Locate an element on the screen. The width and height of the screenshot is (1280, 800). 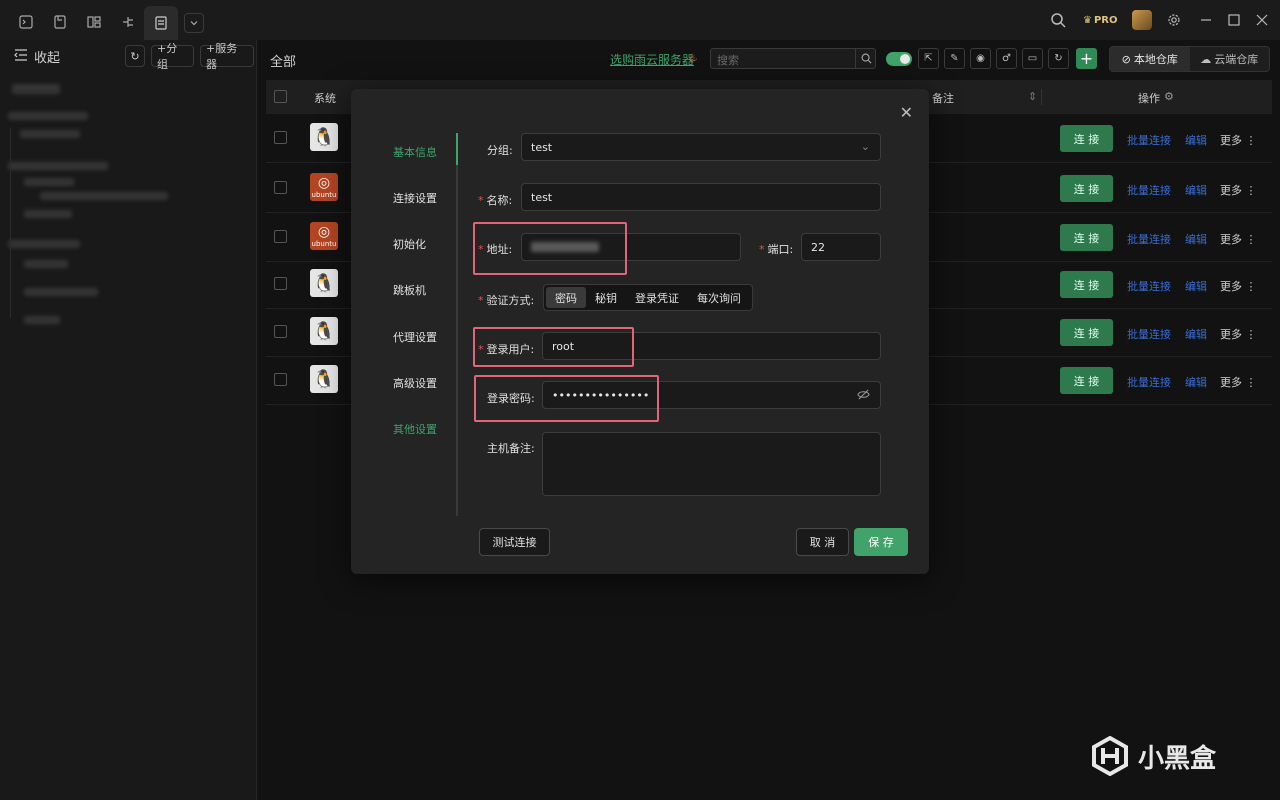
save-button: 保 存 is located at coordinates (881, 542).